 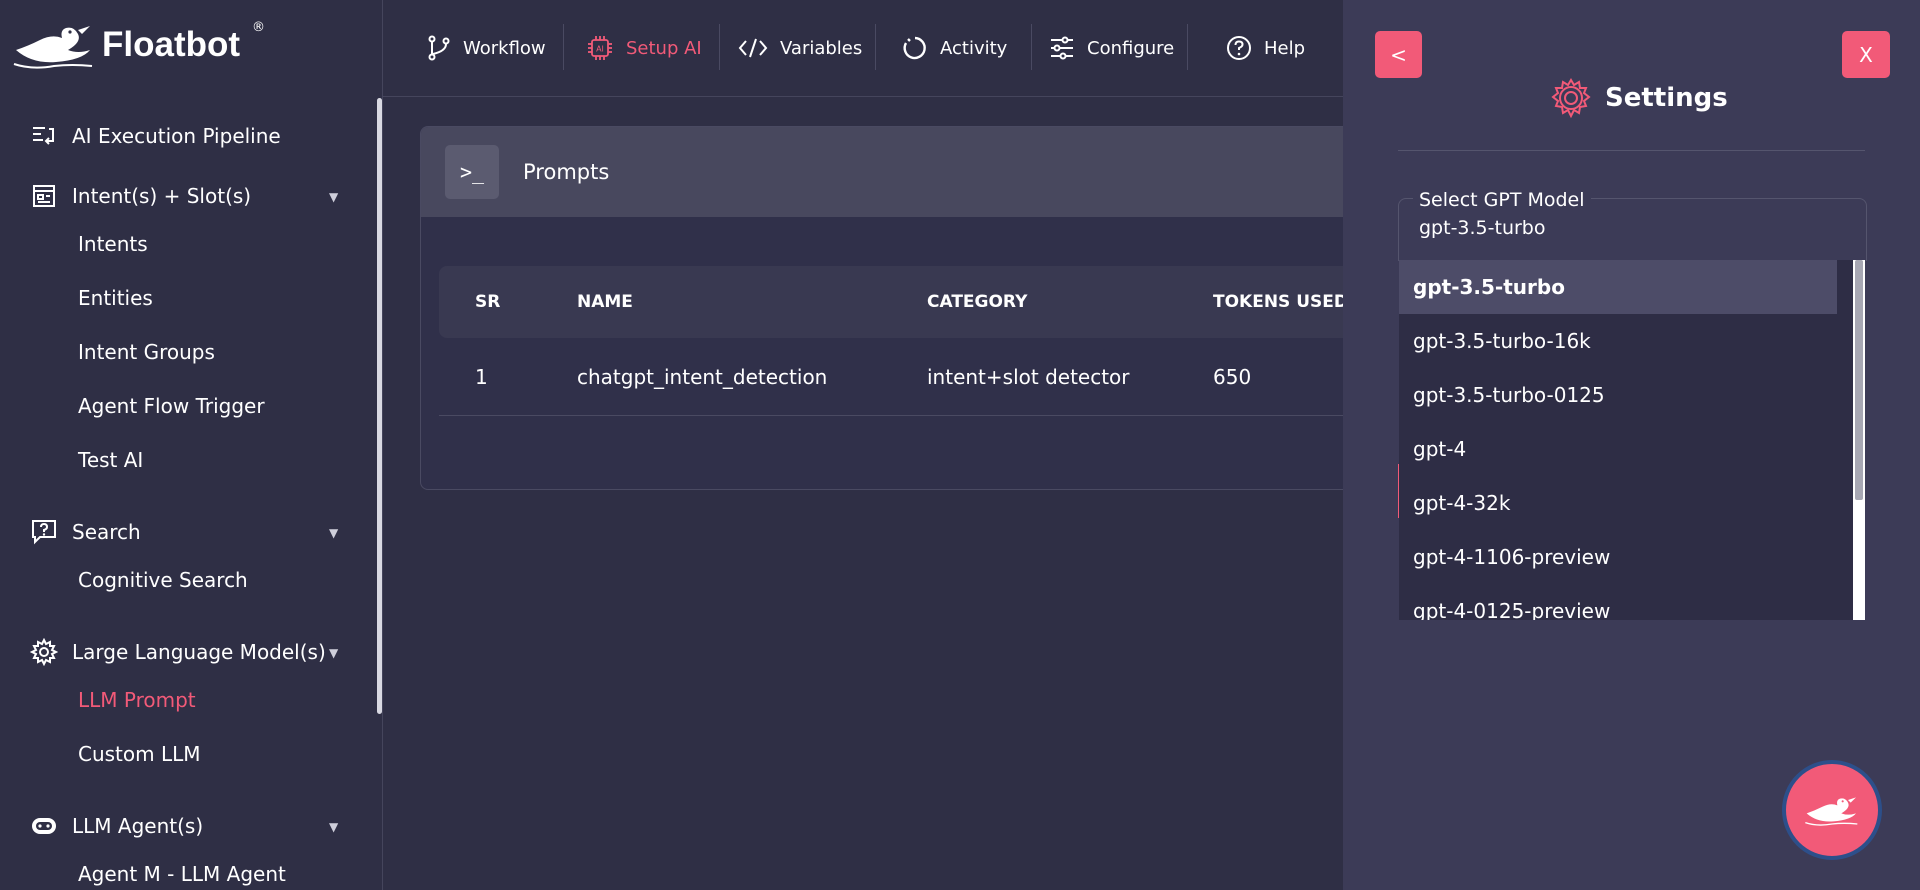 I want to click on sidebar-item-intents: Intents, so click(x=113, y=244).